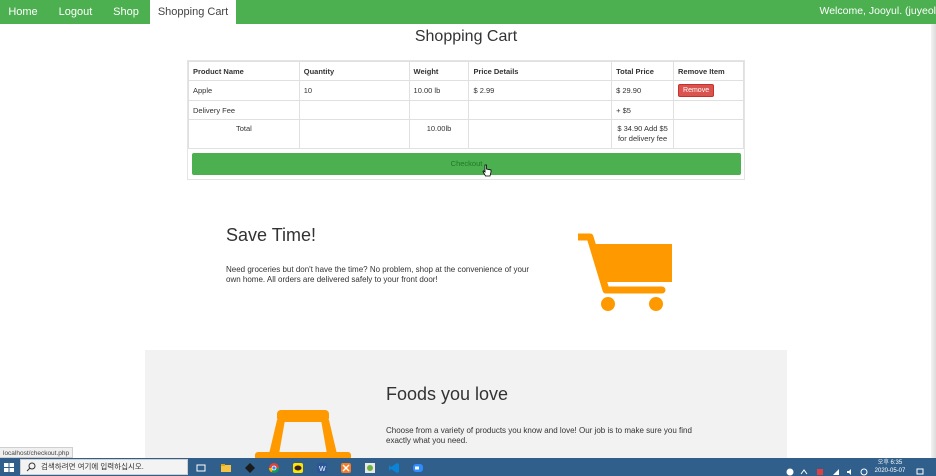 Image resolution: width=936 pixels, height=476 pixels. What do you see at coordinates (642, 138) in the screenshot?
I see `total-price-line2: for delivery fee` at bounding box center [642, 138].